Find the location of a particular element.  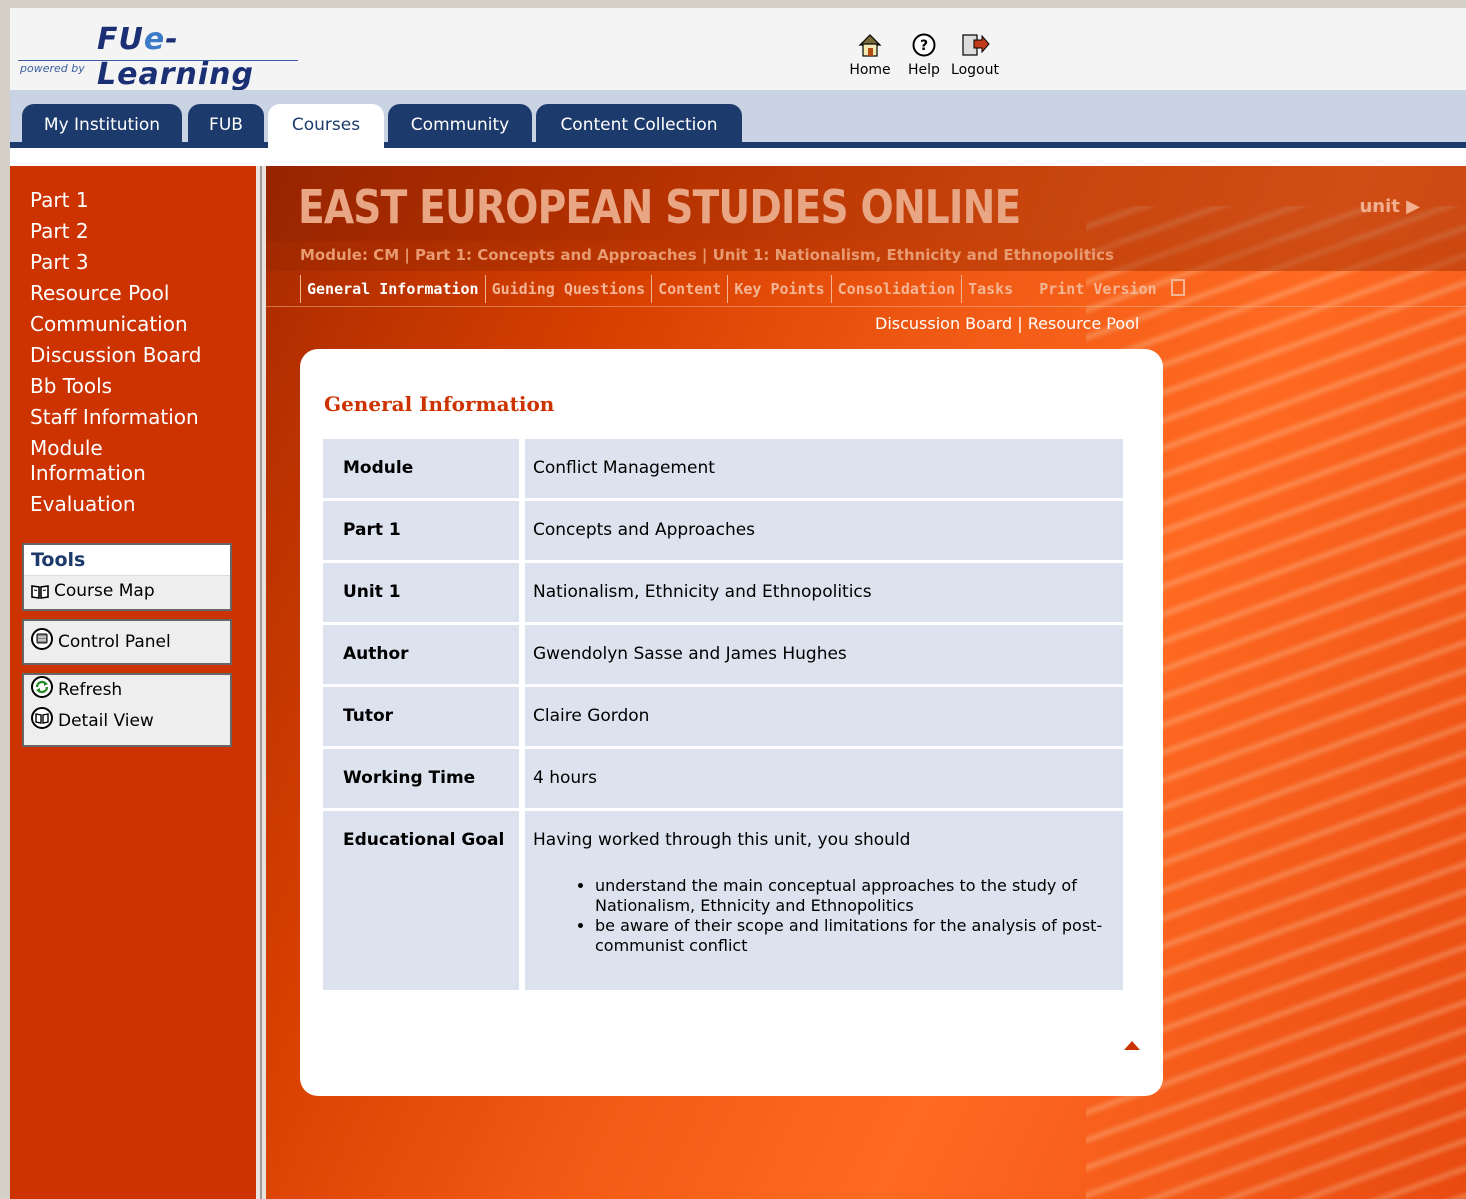

help-icon: ? is located at coordinates (924, 45).